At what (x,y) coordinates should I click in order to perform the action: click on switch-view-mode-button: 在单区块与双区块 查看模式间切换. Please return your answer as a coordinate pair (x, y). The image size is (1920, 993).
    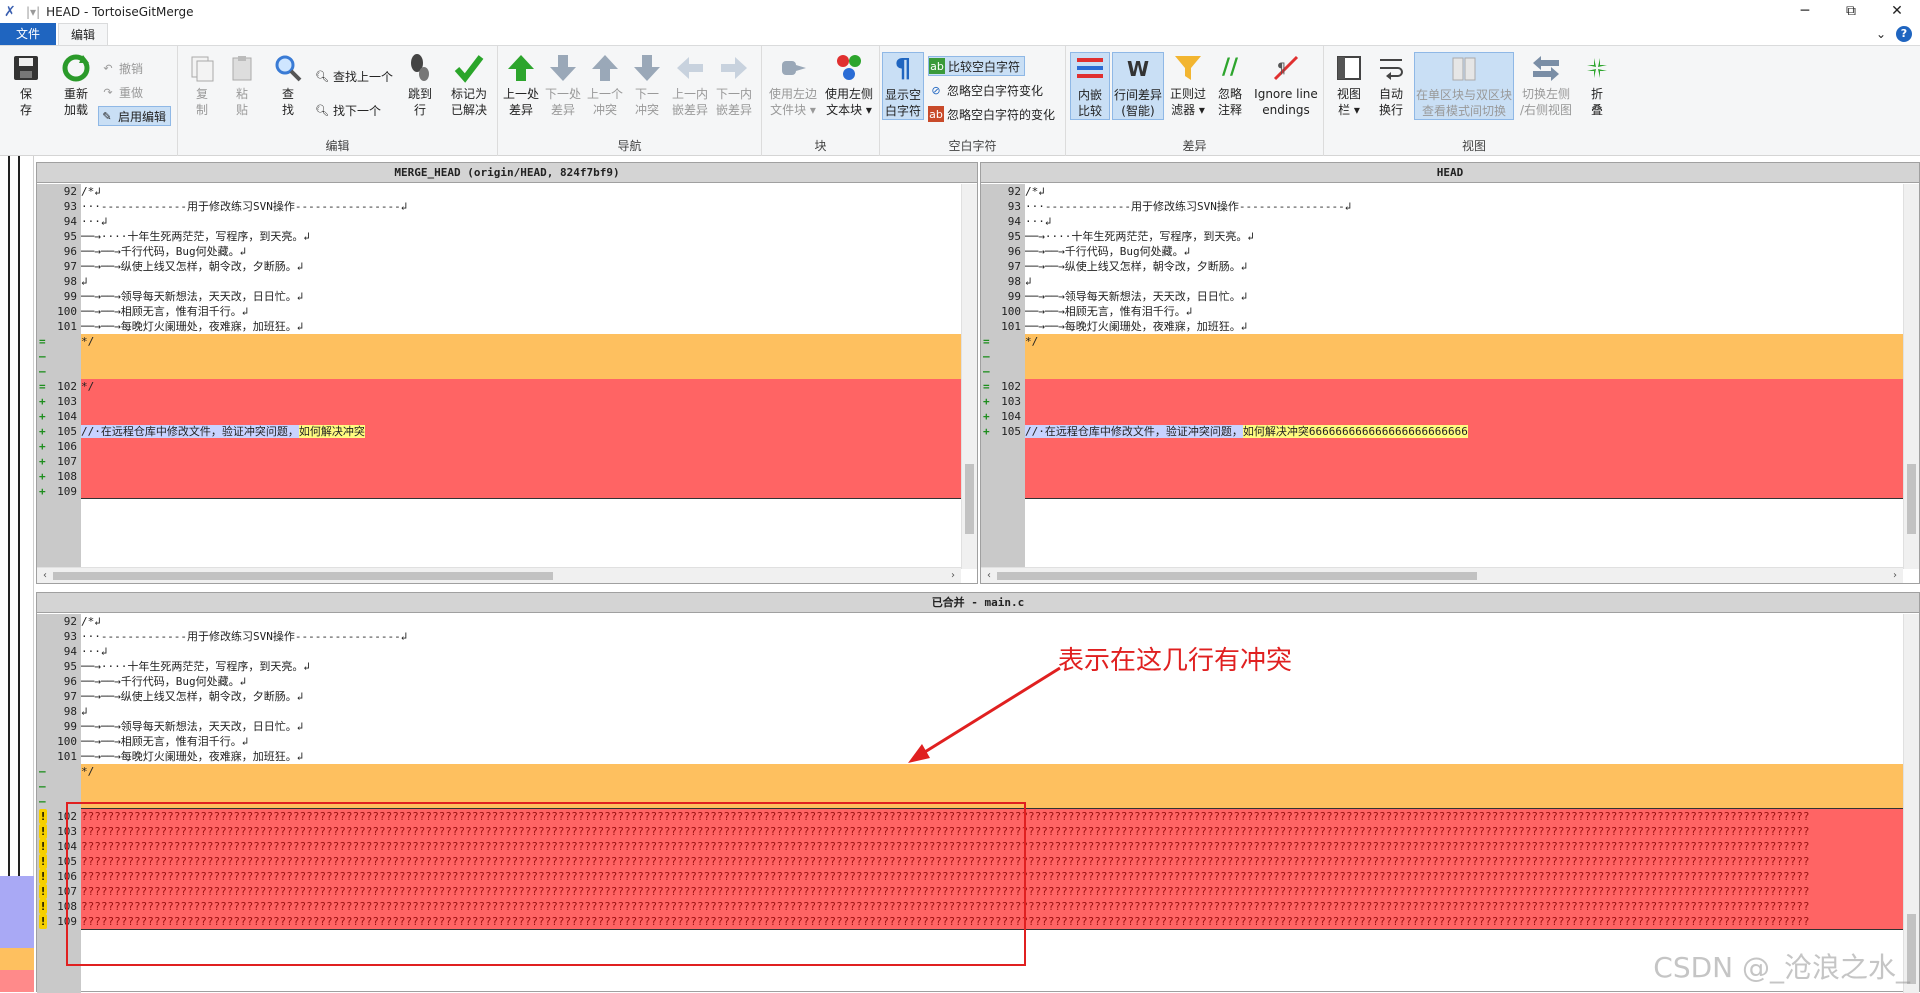
    Looking at the image, I should click on (1464, 86).